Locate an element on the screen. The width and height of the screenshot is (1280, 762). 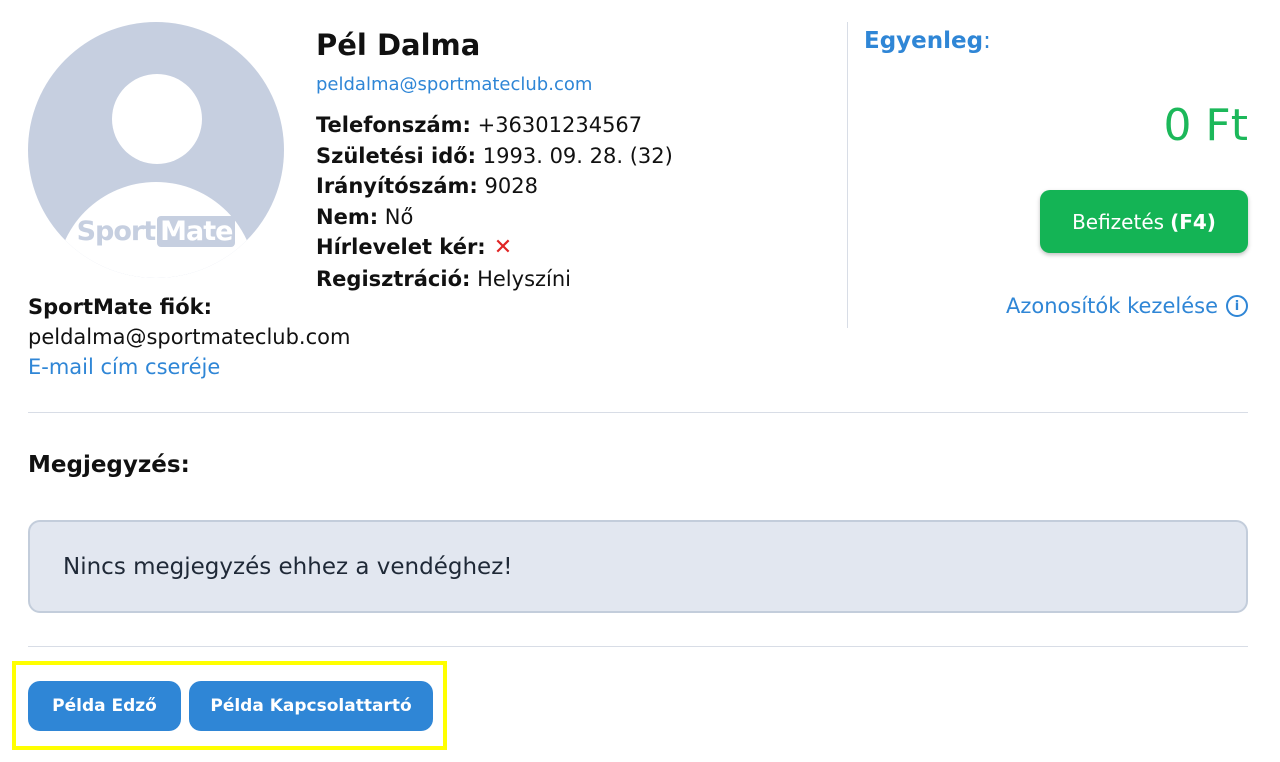
avatar: Sport Mate is located at coordinates (156, 150).